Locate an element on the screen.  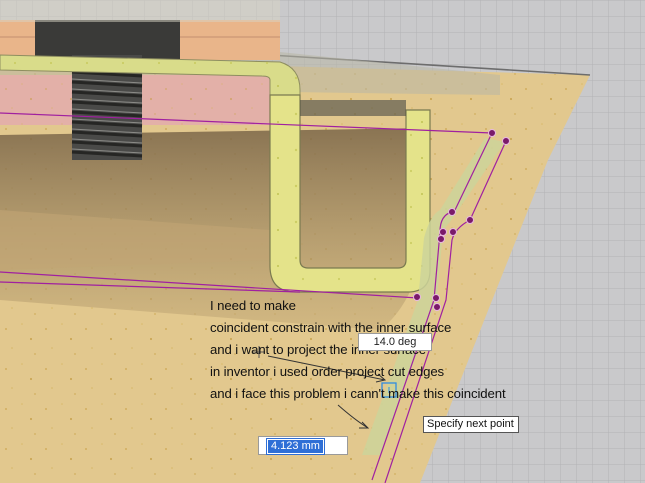
length-dimension-input: 4.123 mm is located at coordinates (295, 446).